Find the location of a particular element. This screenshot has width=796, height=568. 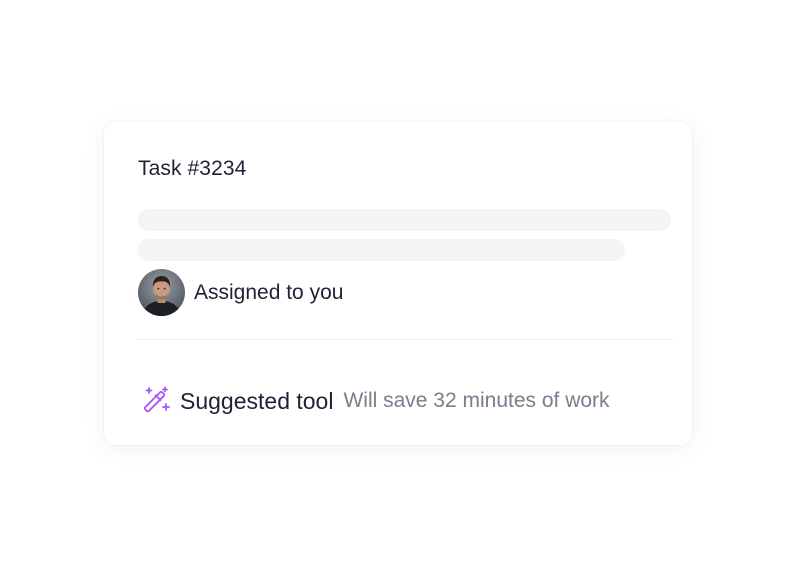

avatar is located at coordinates (161, 292).